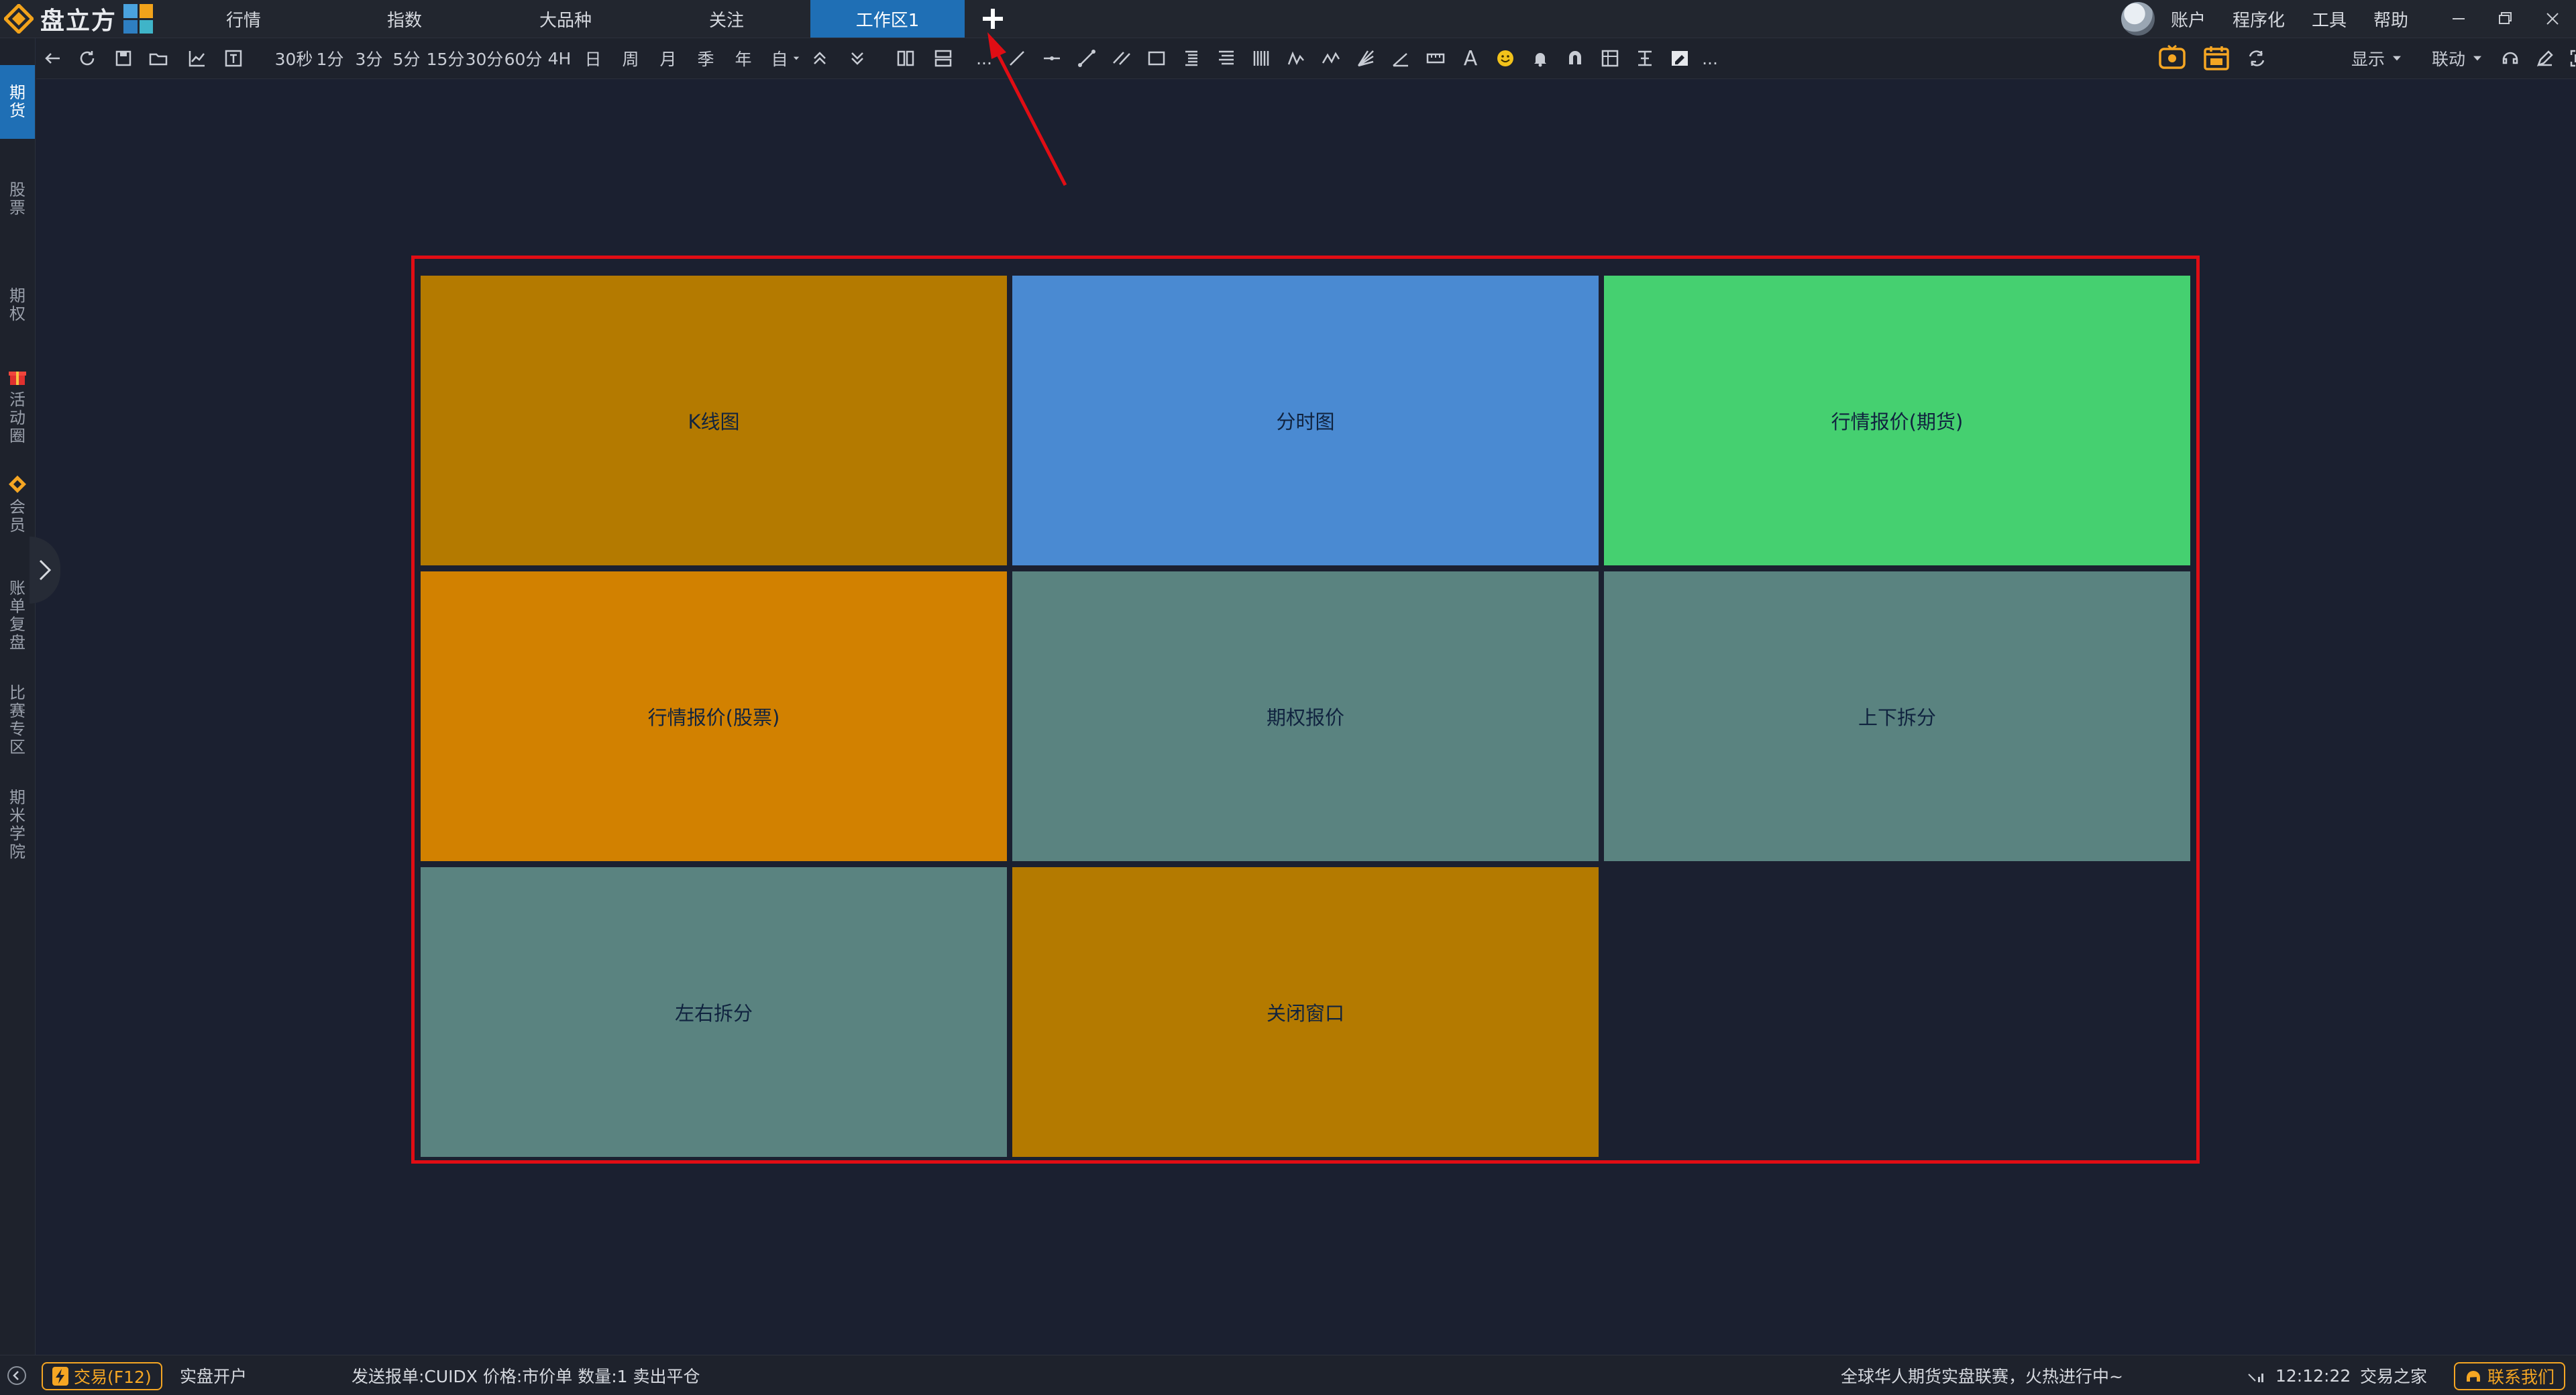  Describe the element at coordinates (1540, 58) in the screenshot. I see `alert-button` at that location.